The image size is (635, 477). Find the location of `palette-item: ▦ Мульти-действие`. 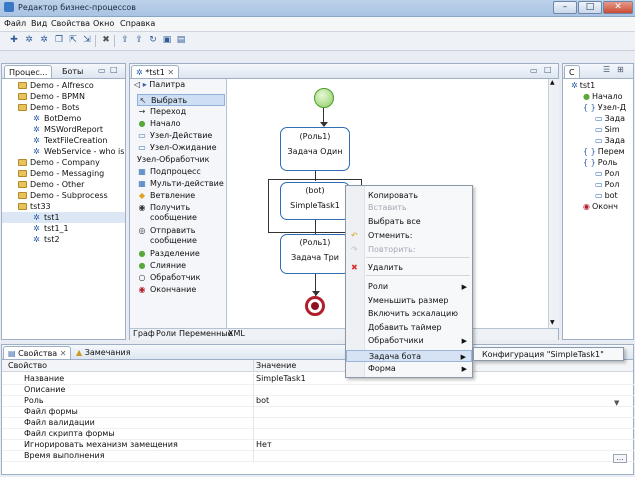

palette-item: ▦ Мульти-действие is located at coordinates (181, 184).